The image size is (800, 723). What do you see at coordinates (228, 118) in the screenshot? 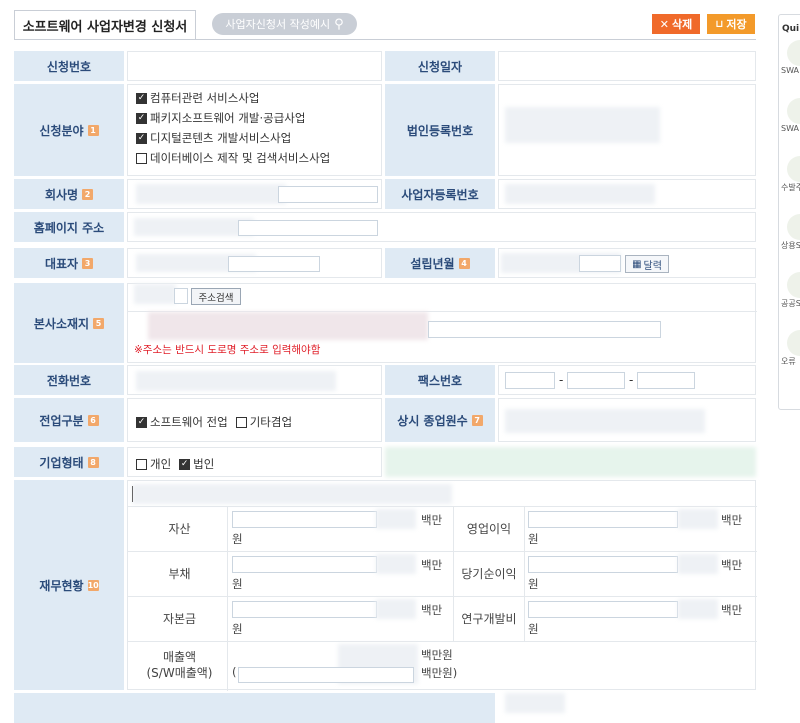
I see `checkbox-label: 패키지소프트웨어 개발·공급사업` at bounding box center [228, 118].